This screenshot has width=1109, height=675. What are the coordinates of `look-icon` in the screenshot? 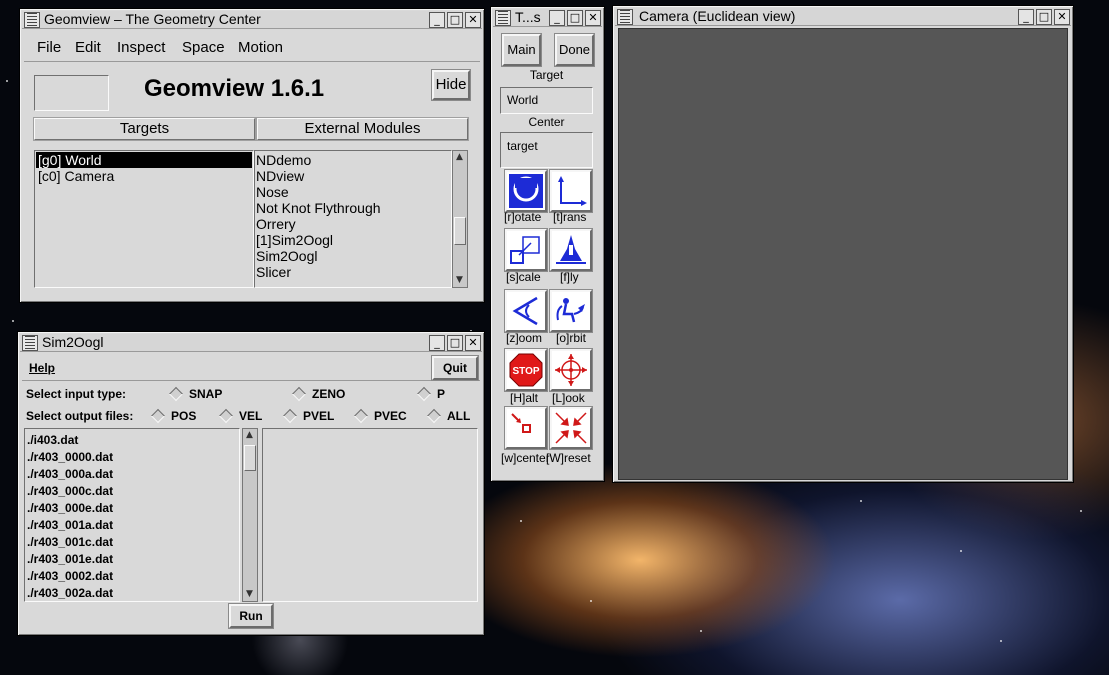 It's located at (571, 370).